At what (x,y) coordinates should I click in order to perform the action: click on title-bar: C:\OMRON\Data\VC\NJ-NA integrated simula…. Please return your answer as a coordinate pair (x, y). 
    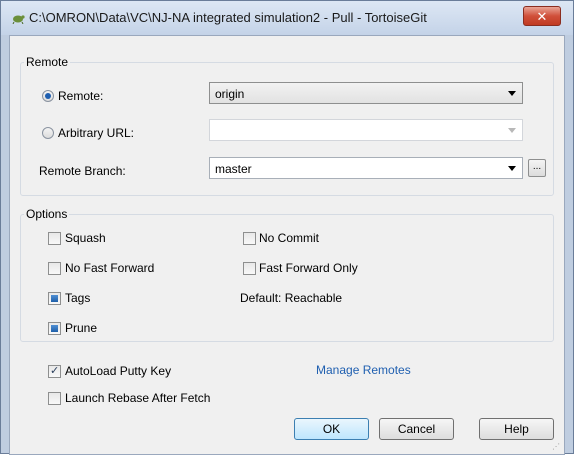
    Looking at the image, I should click on (287, 18).